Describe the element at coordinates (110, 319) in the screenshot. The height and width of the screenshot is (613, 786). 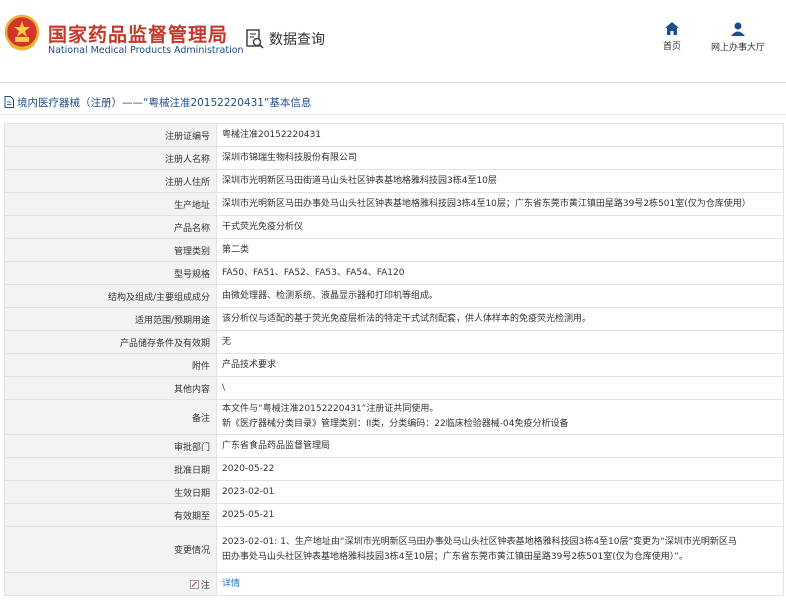
I see `field-label: 适用范围/预期用途` at that location.